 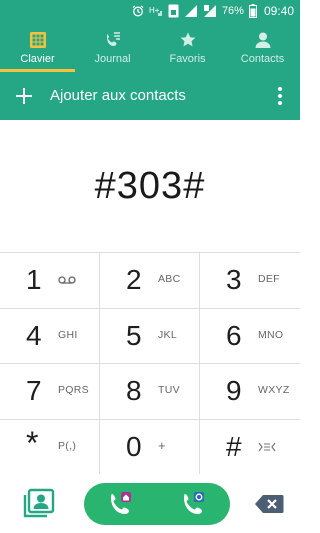 What do you see at coordinates (234, 446) in the screenshot?
I see `key-digit: #` at bounding box center [234, 446].